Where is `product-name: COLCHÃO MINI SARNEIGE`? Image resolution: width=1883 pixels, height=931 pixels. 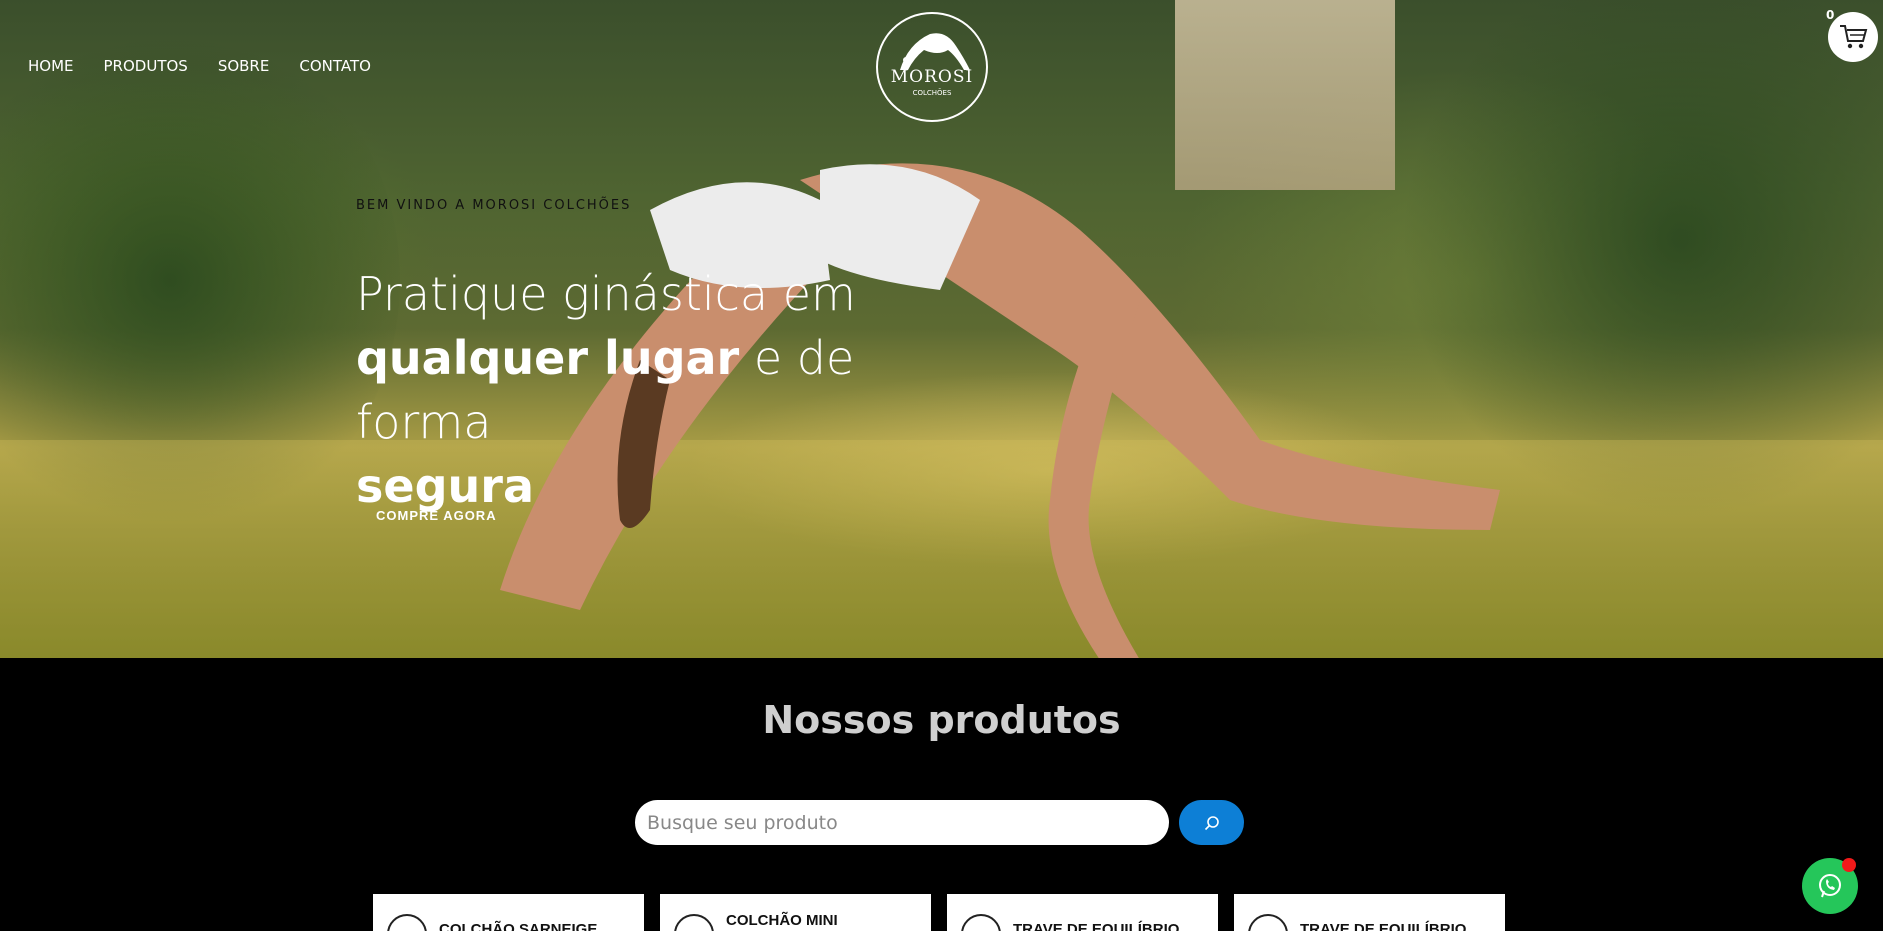 product-name: COLCHÃO MINI SARNEIGE is located at coordinates (782, 921).